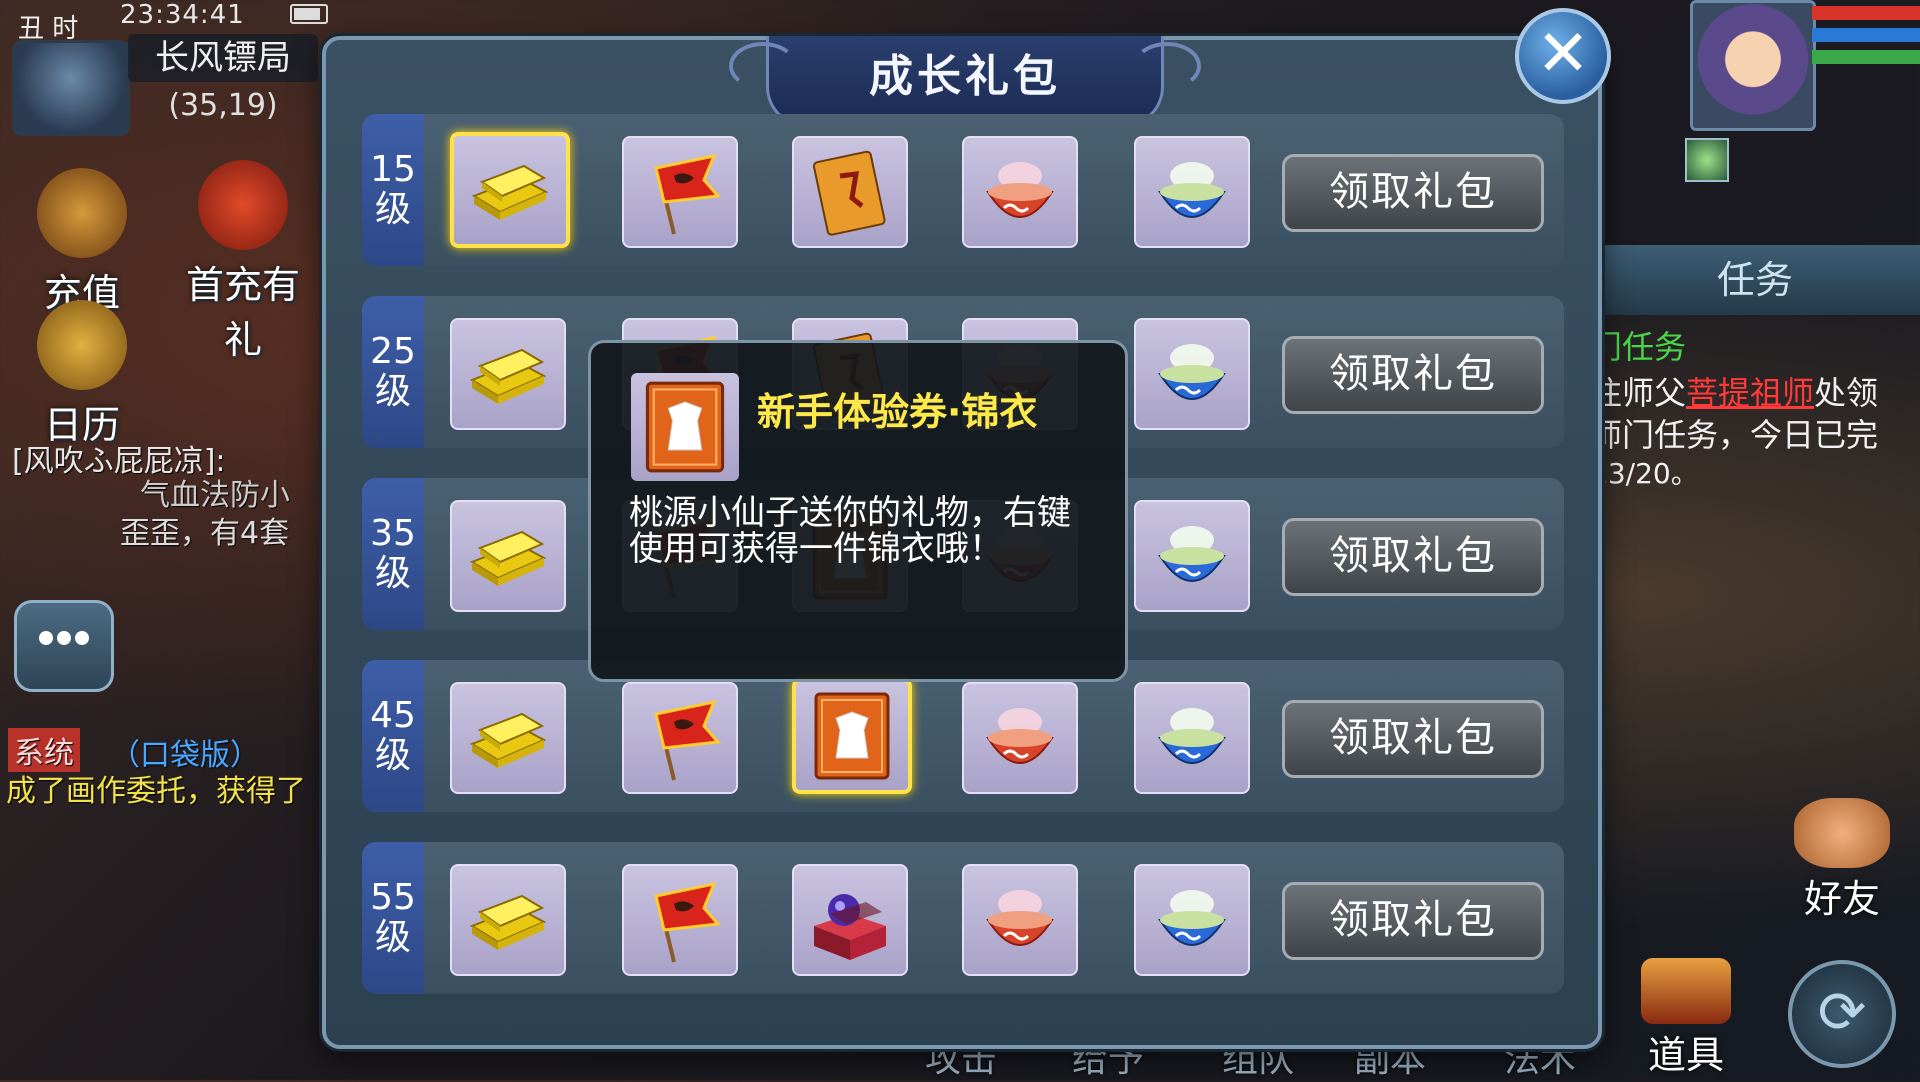 This screenshot has width=1920, height=1082. I want to click on tier-level: 25, so click(393, 351).